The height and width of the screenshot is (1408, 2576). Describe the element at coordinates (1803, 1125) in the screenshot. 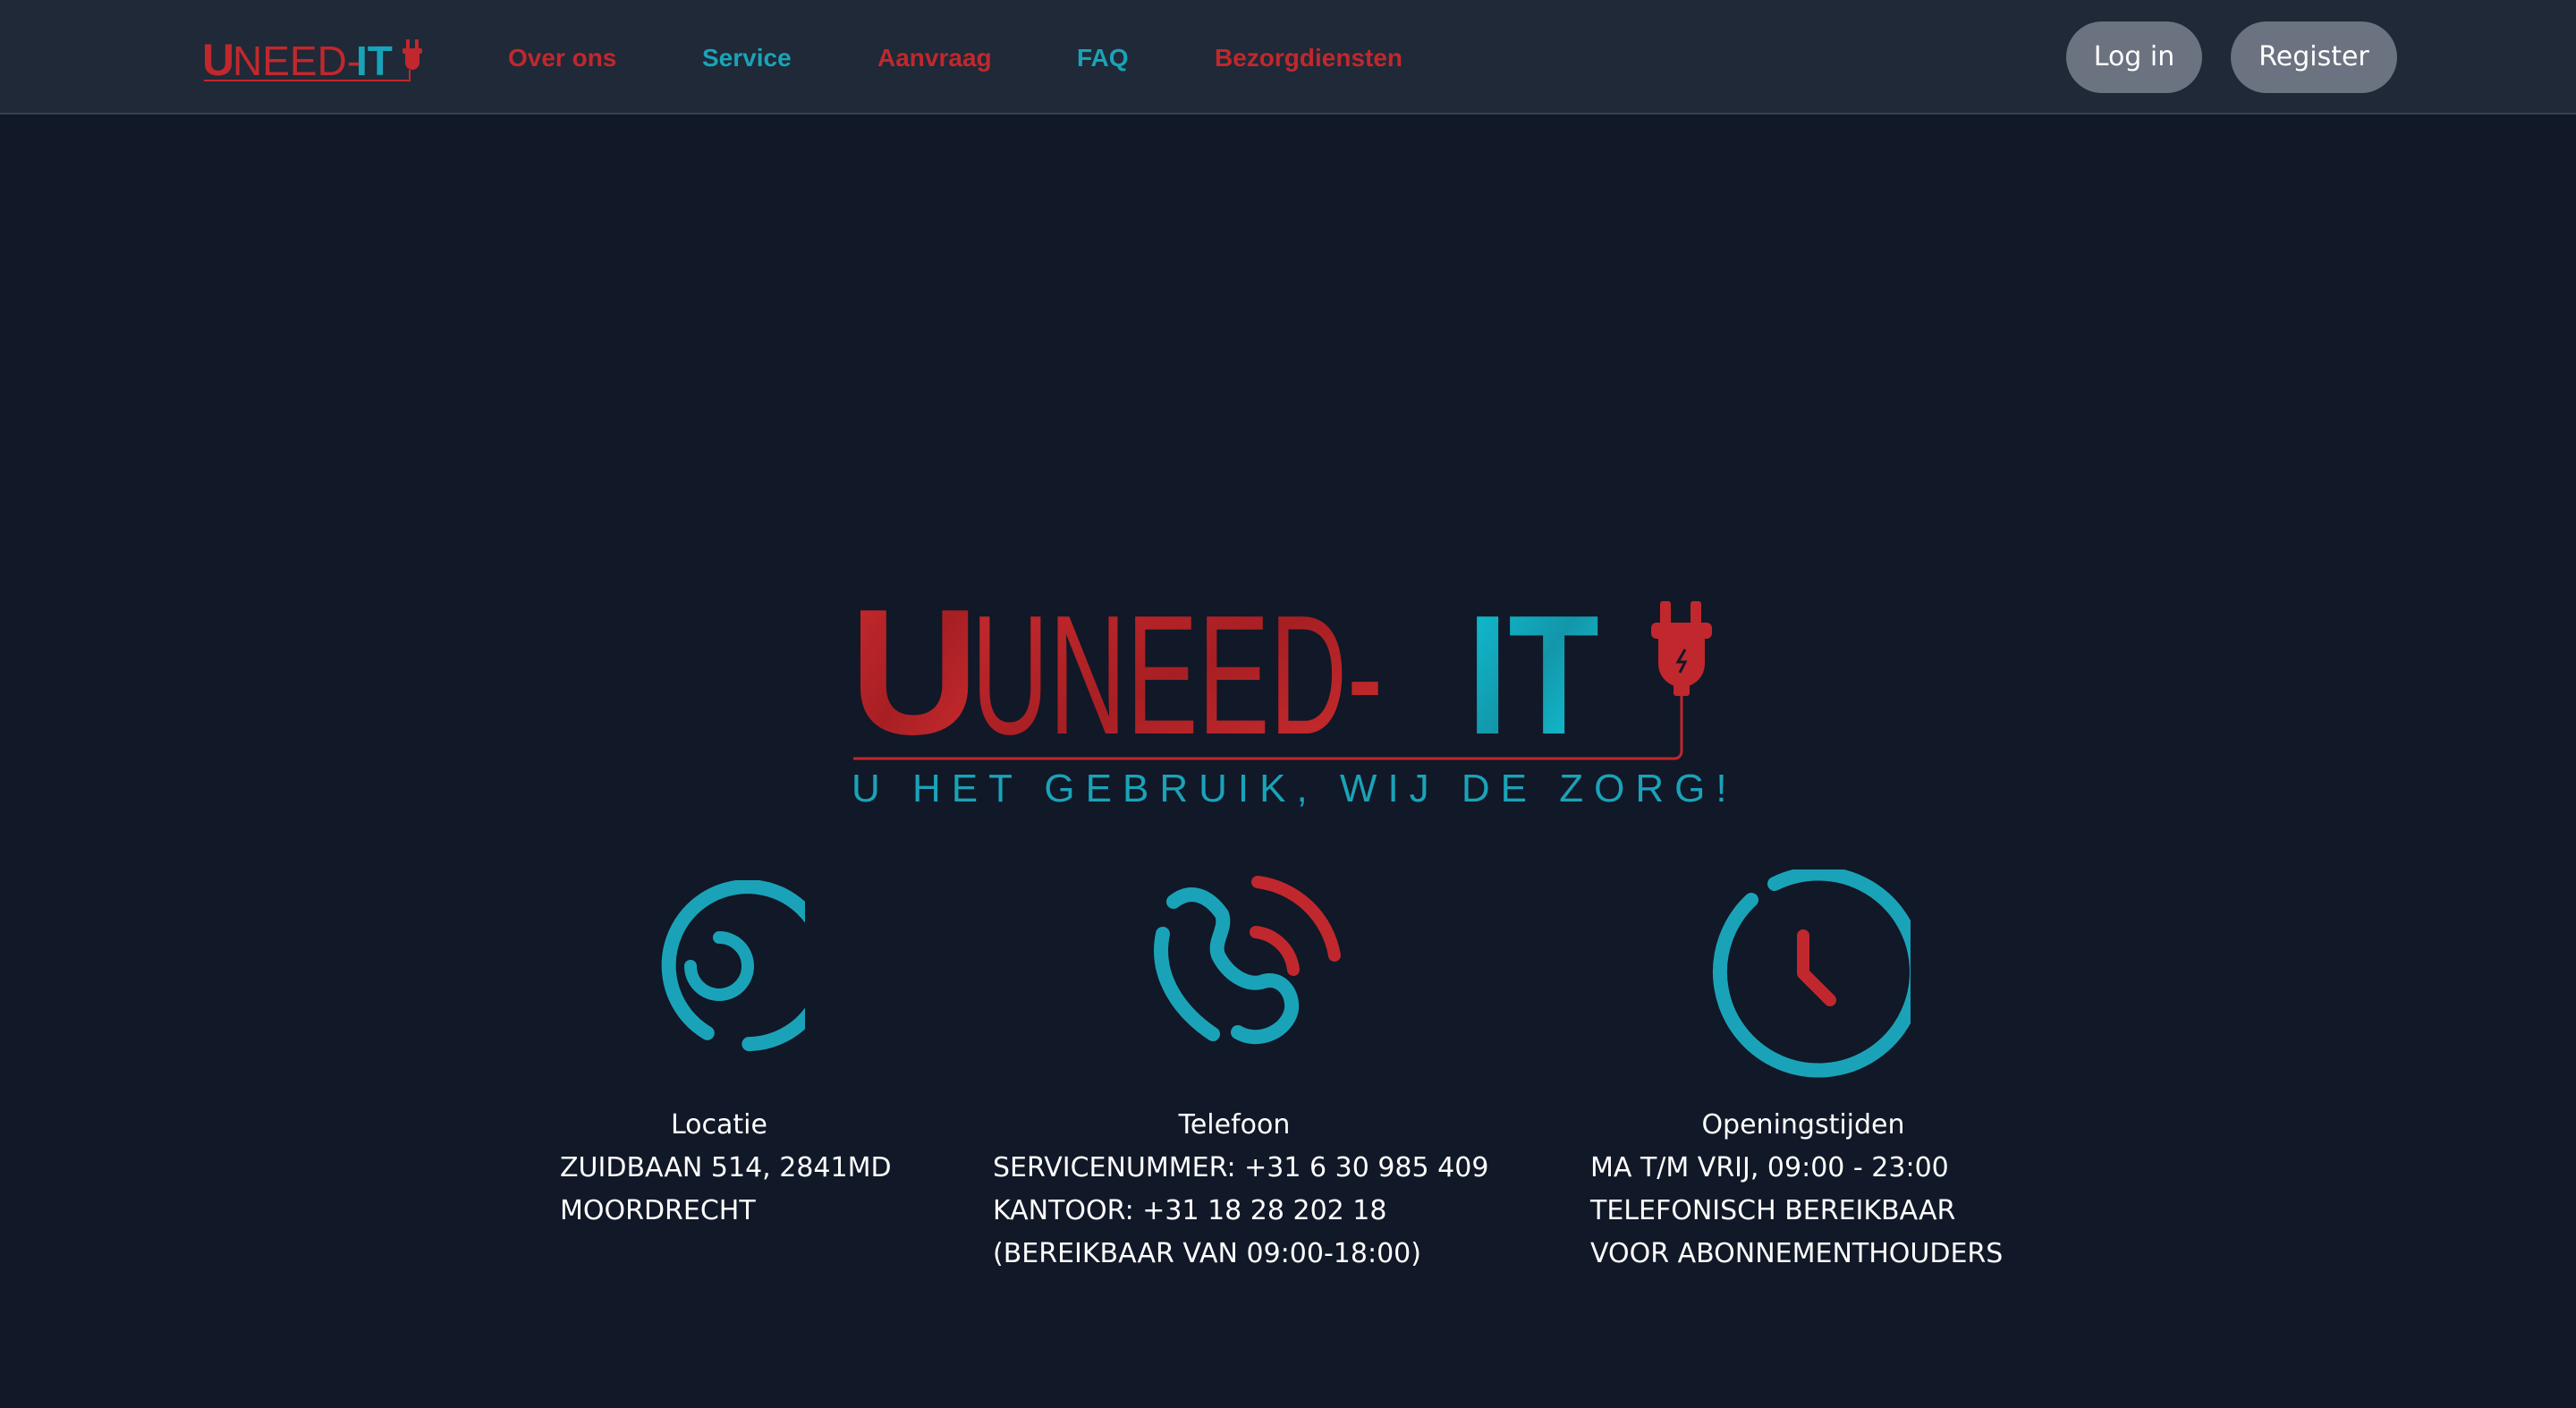

I see `hours-title: Openingstijden` at that location.